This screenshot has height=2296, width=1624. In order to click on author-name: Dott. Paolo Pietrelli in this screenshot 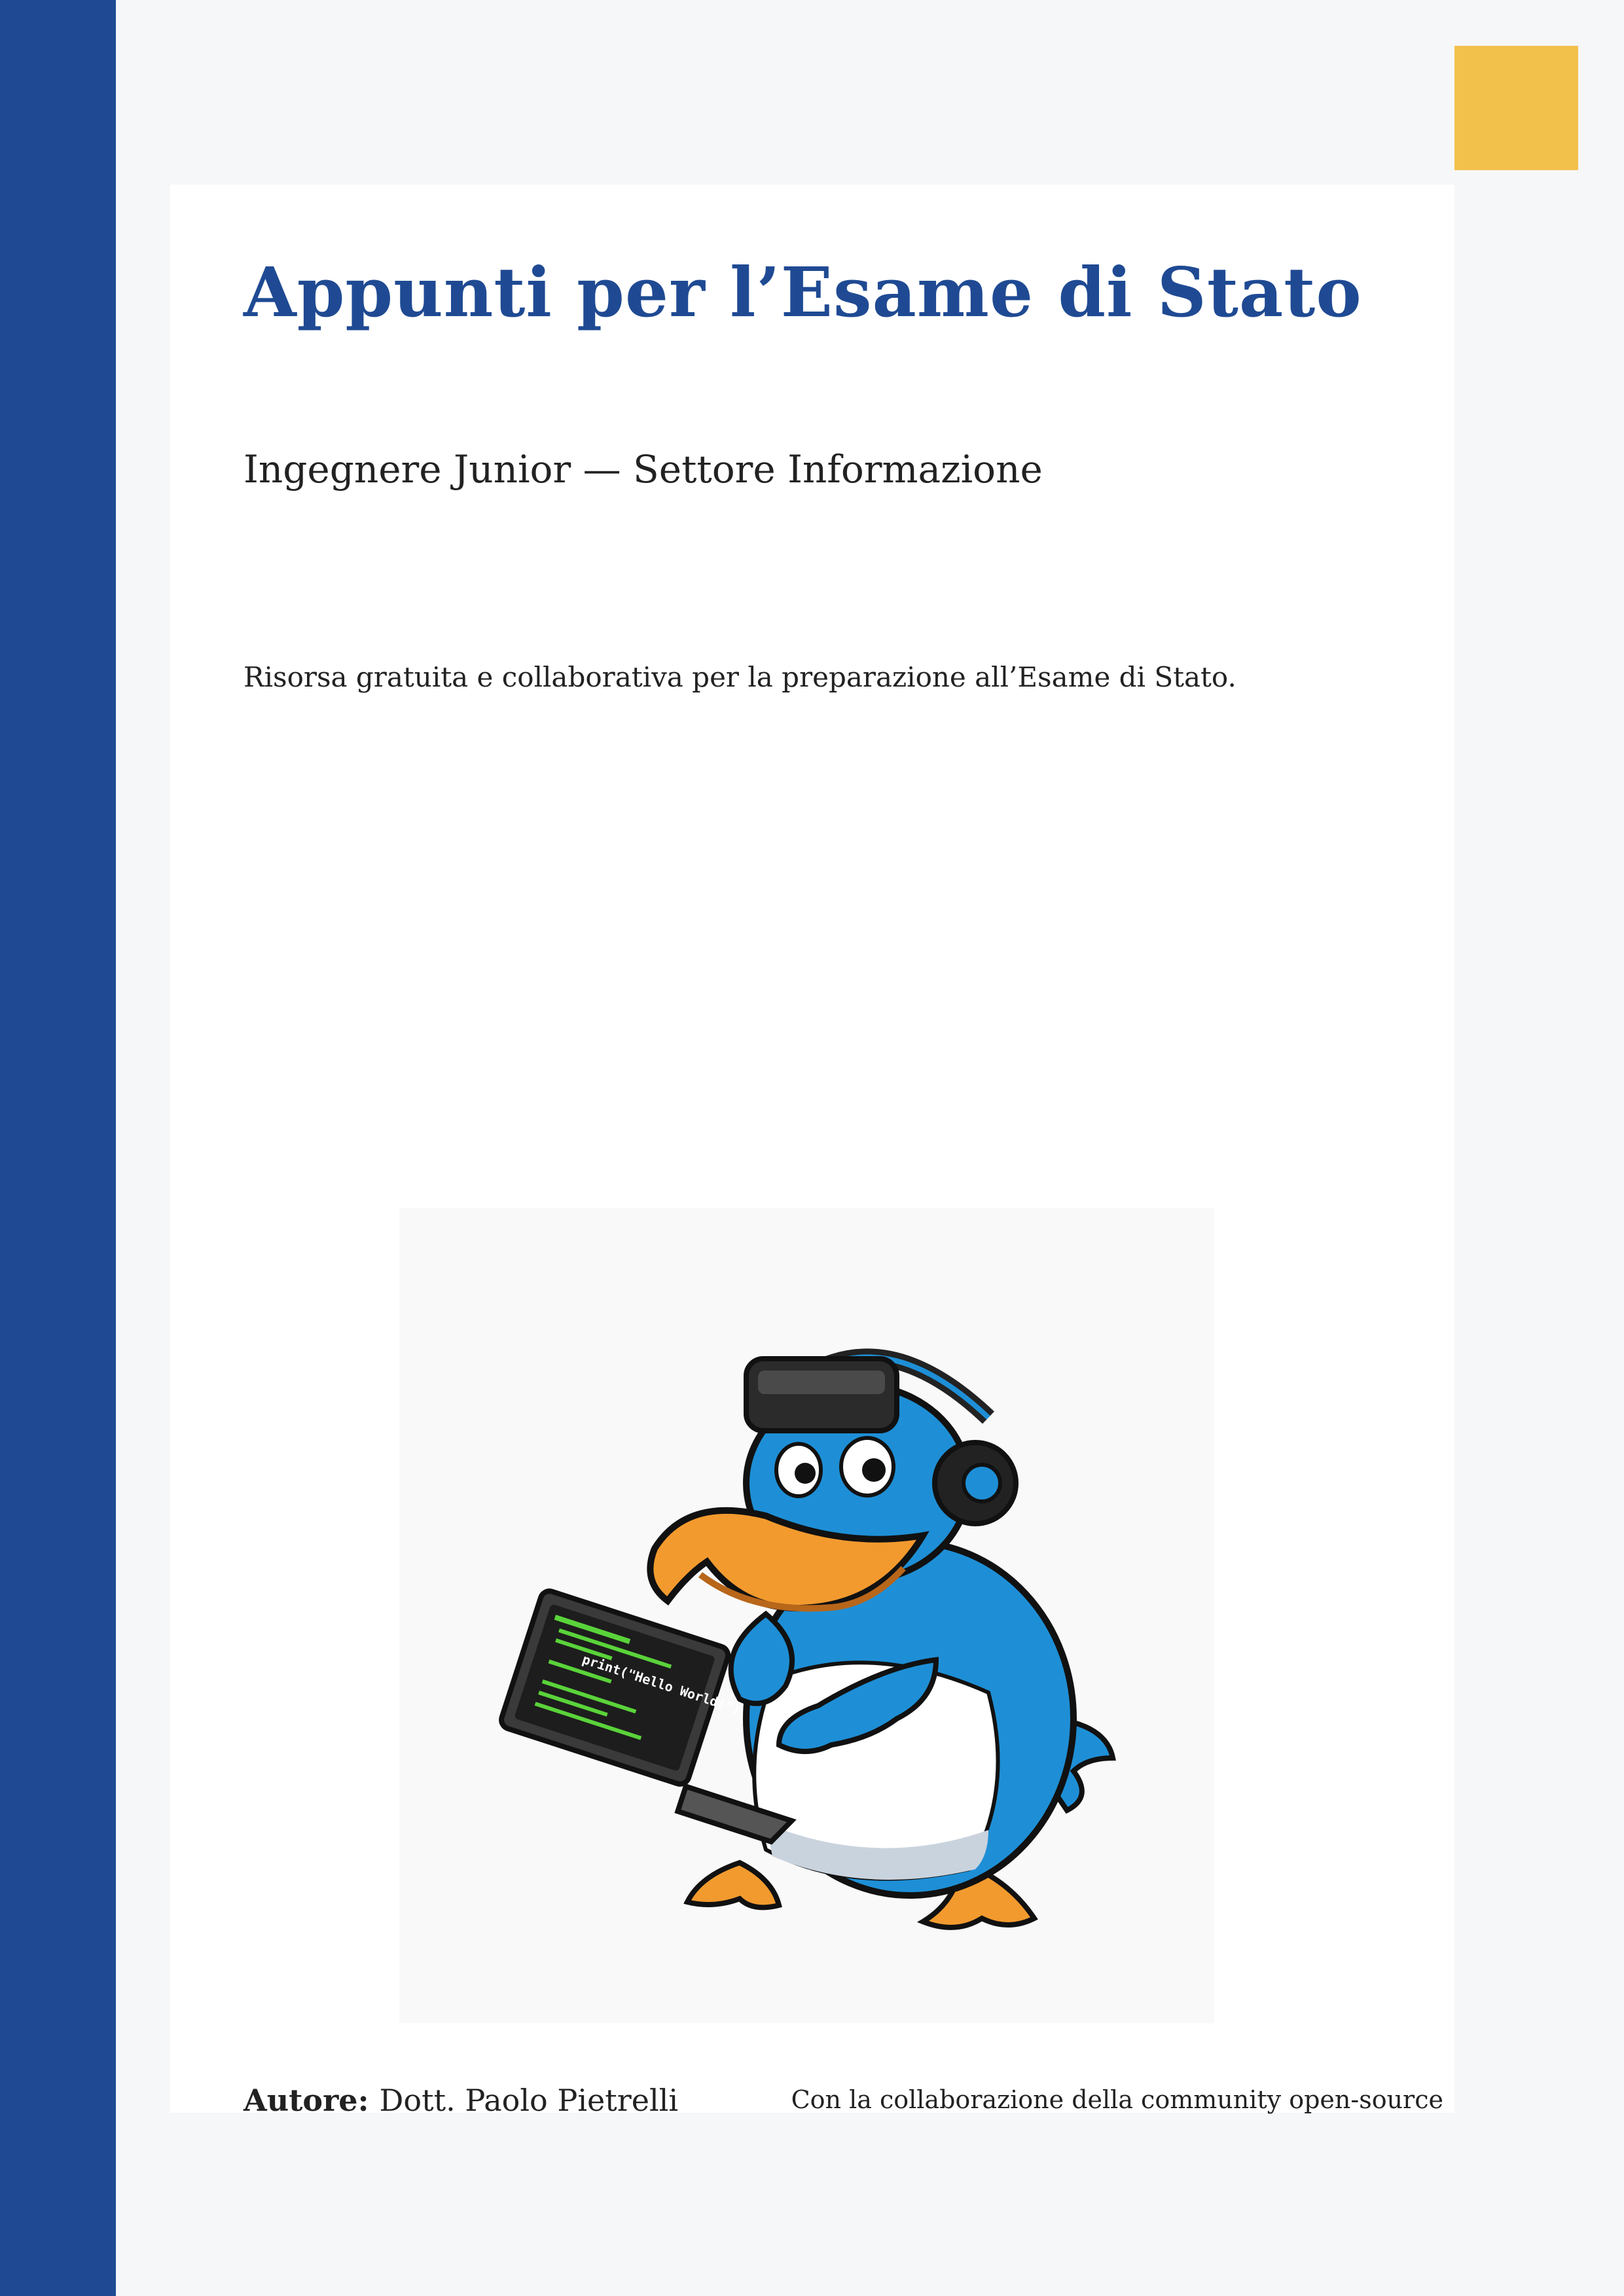, I will do `click(529, 2100)`.